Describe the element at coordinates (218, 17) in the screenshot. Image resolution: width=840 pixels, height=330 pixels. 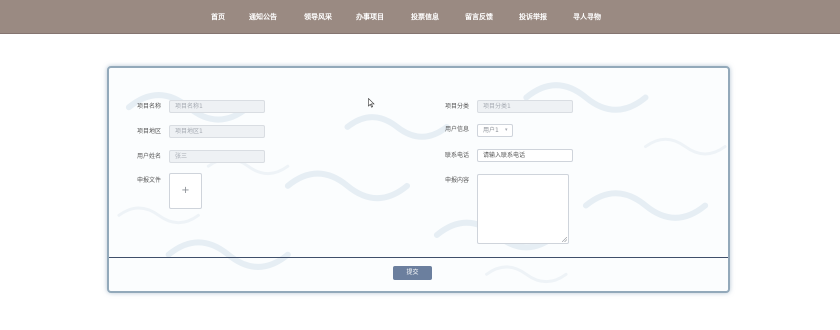
I see `nav-item-home: 首页` at that location.